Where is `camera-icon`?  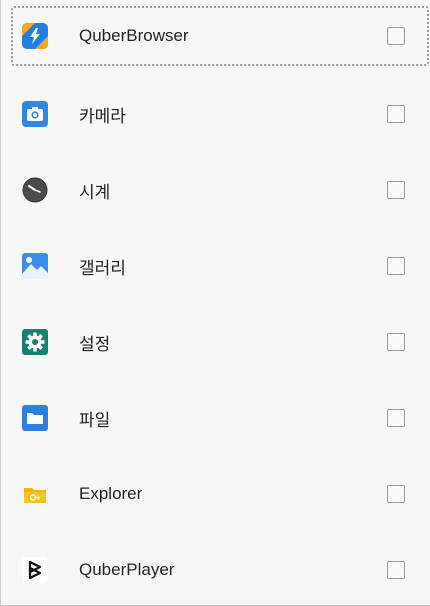 camera-icon is located at coordinates (35, 114).